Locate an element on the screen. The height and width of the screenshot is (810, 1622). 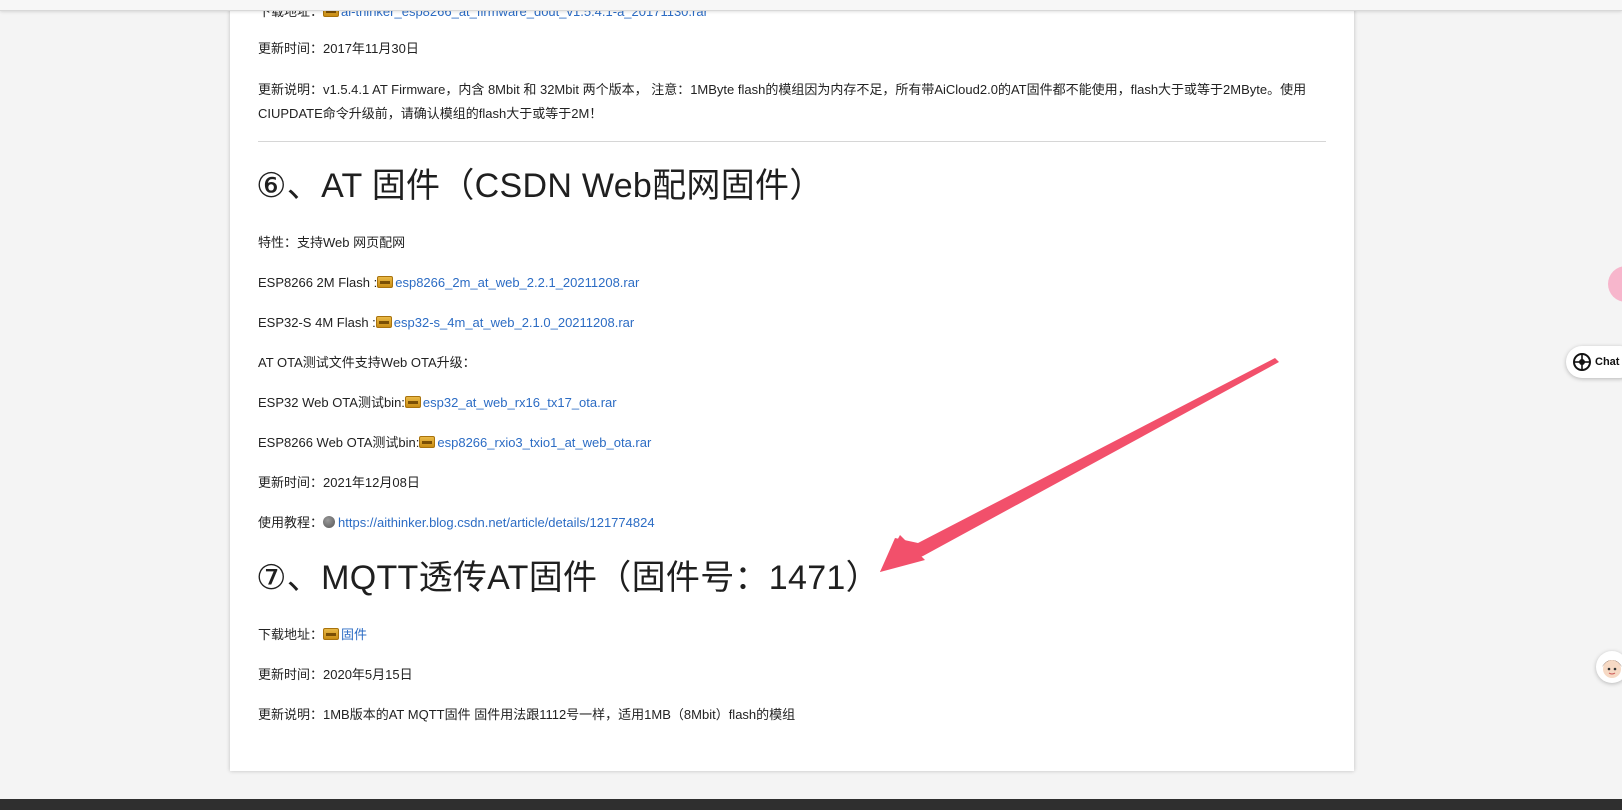
annotation-arrow is located at coordinates (1079, 465).